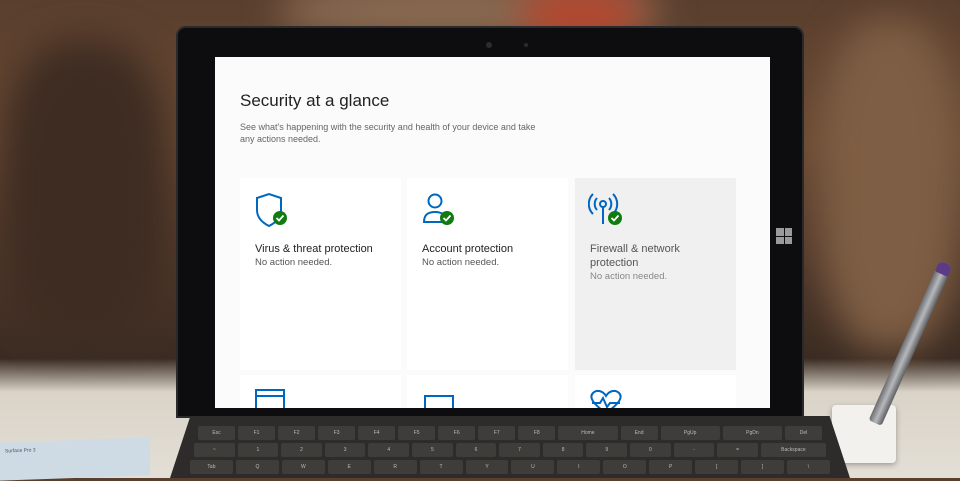  What do you see at coordinates (650, 450) in the screenshot?
I see `key: 0` at bounding box center [650, 450].